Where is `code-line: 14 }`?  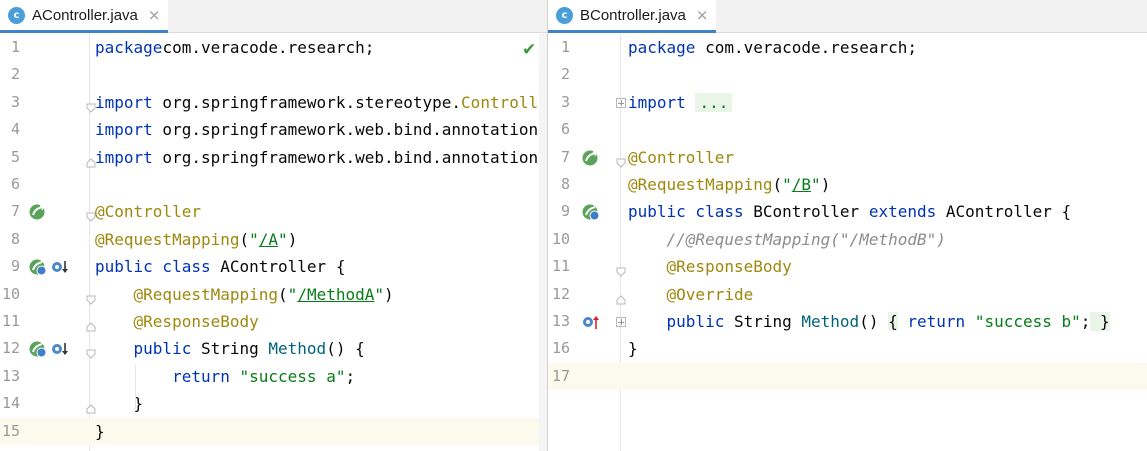 code-line: 14 } is located at coordinates (273, 403).